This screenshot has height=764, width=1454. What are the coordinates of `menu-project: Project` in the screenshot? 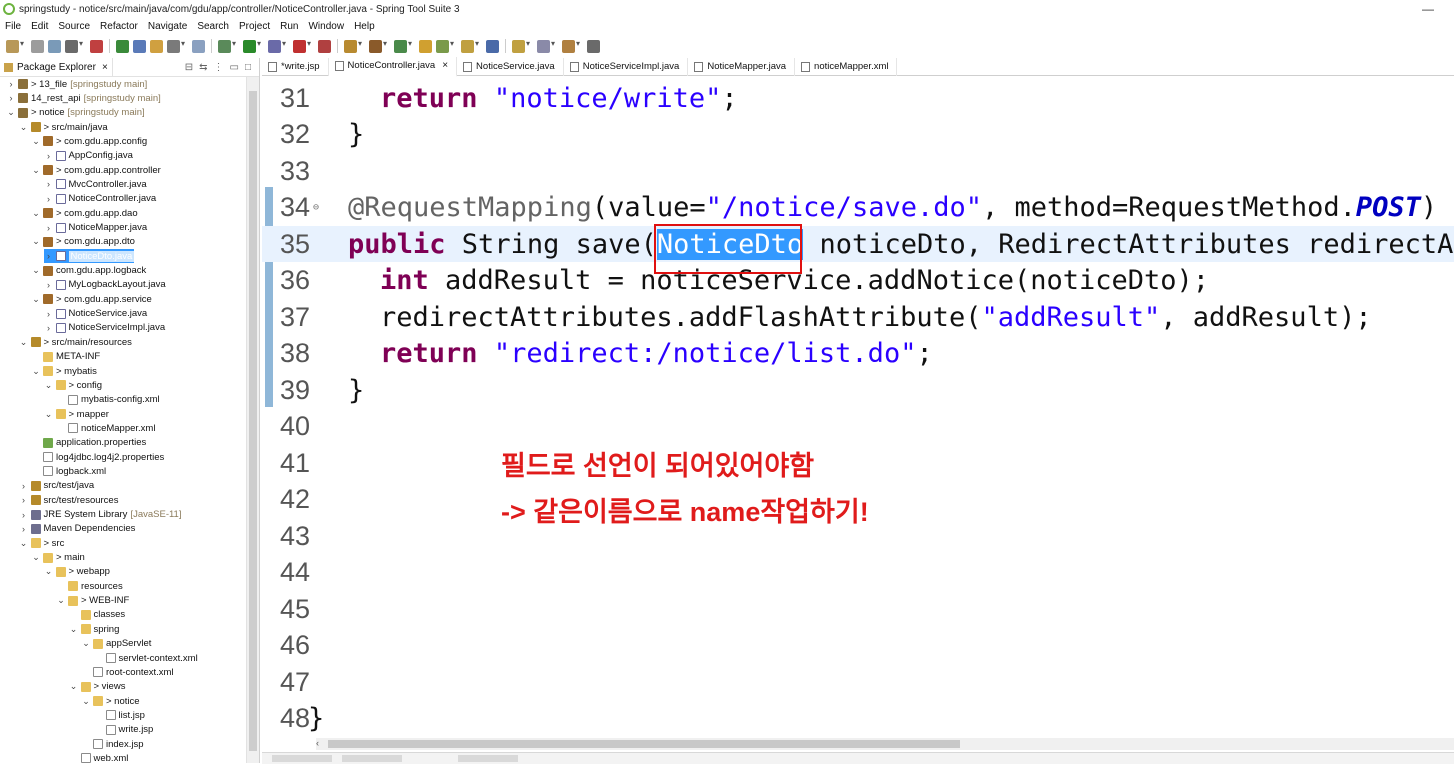 It's located at (254, 26).